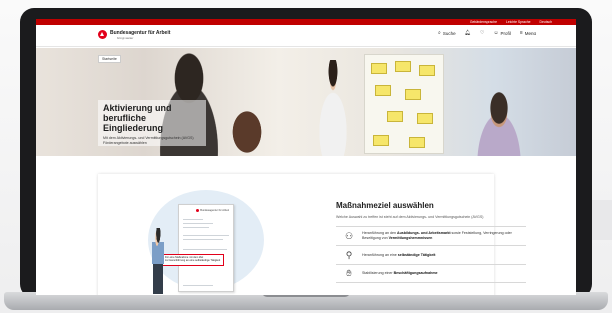  I want to click on easy-language-link: Leichte Sprache, so click(518, 22).